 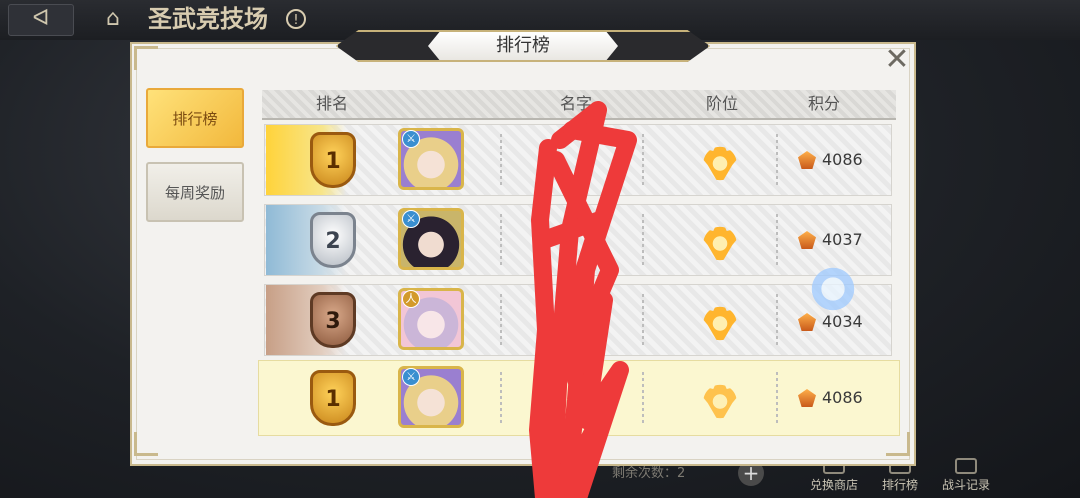 I want to click on home-button: ⌂, so click(x=113, y=19).